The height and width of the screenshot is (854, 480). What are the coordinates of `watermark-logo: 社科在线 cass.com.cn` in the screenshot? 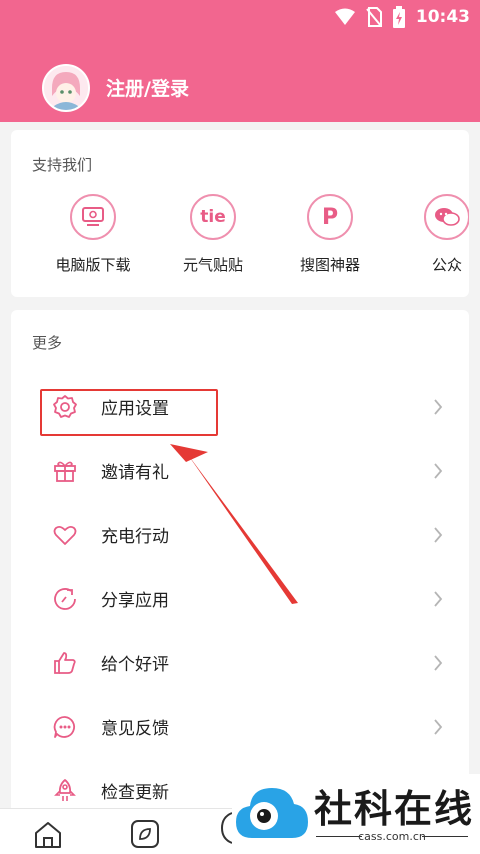 It's located at (356, 813).